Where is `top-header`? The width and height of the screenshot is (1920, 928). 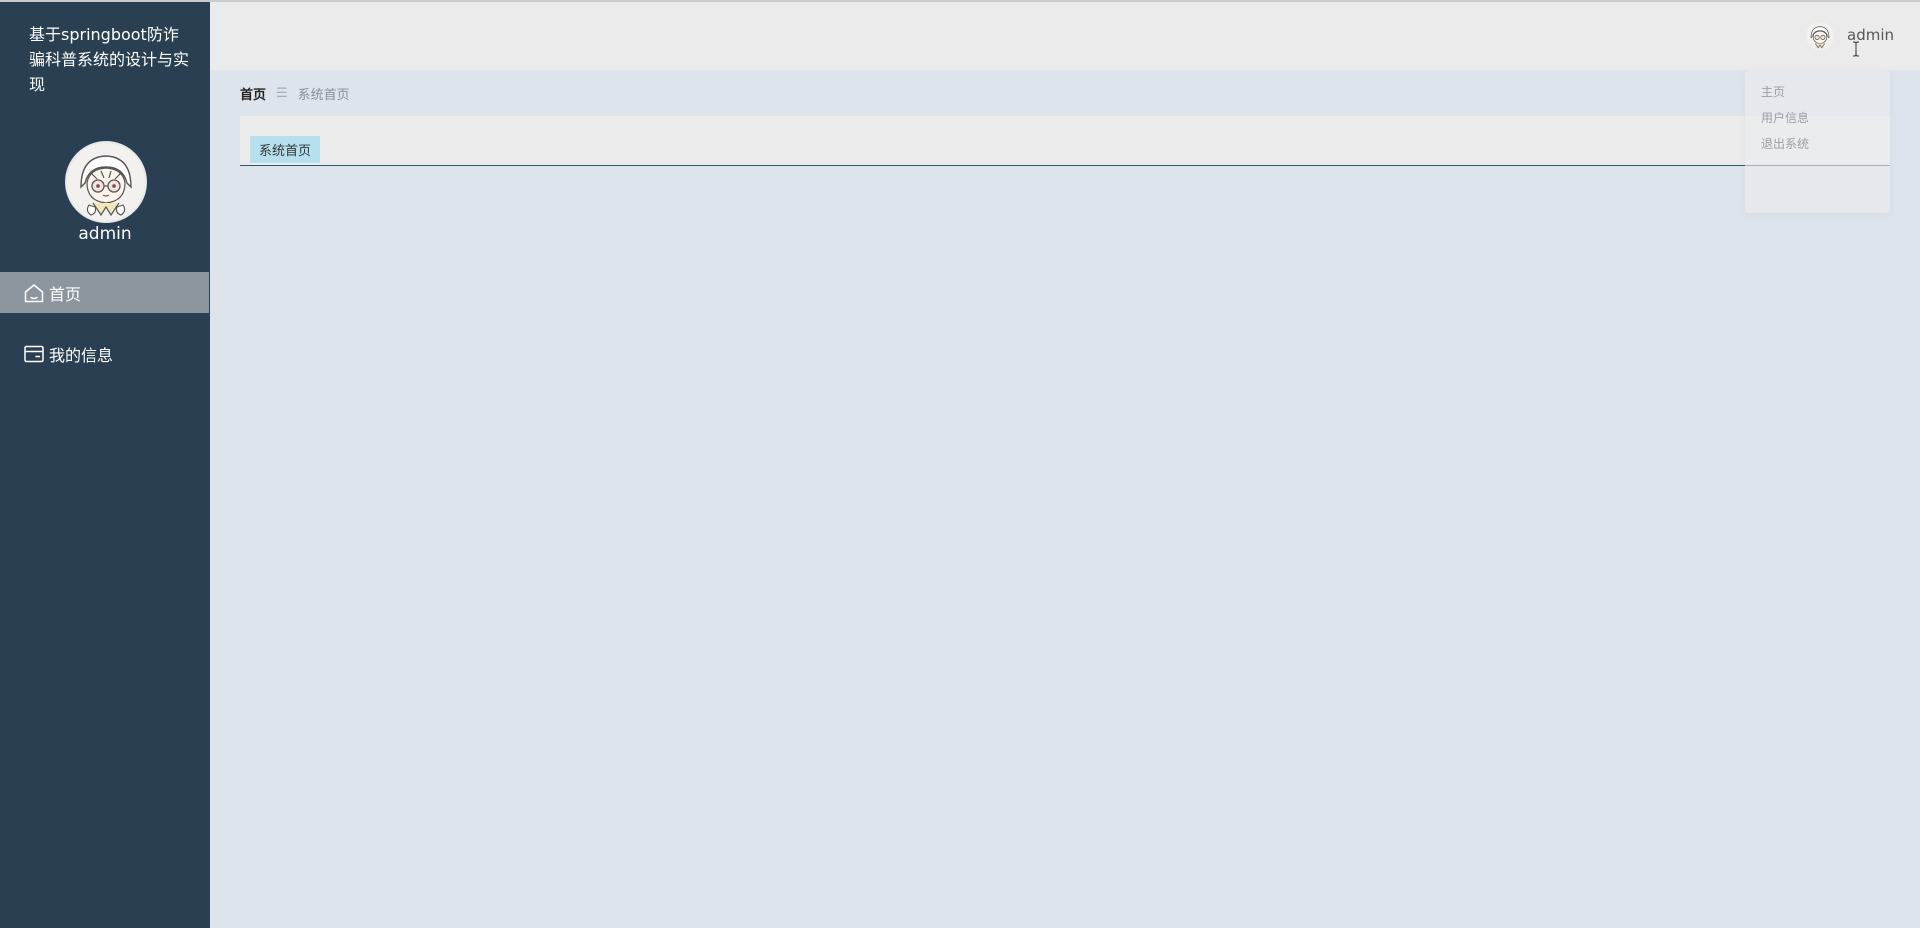 top-header is located at coordinates (1065, 36).